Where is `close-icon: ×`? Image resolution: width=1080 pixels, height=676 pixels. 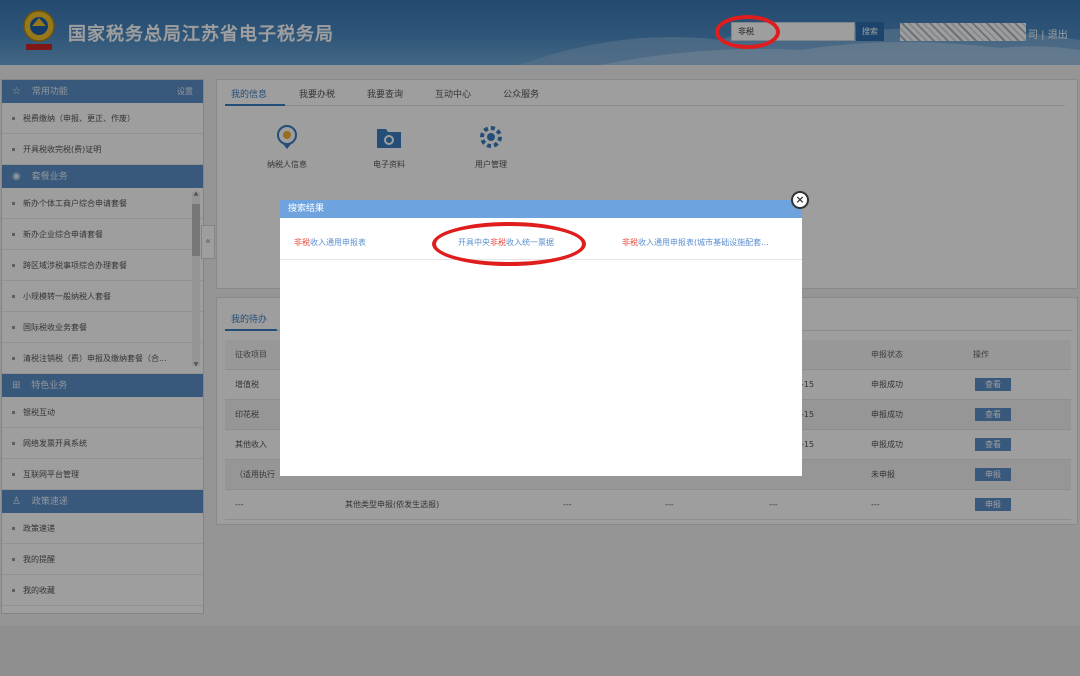 close-icon: × is located at coordinates (800, 200).